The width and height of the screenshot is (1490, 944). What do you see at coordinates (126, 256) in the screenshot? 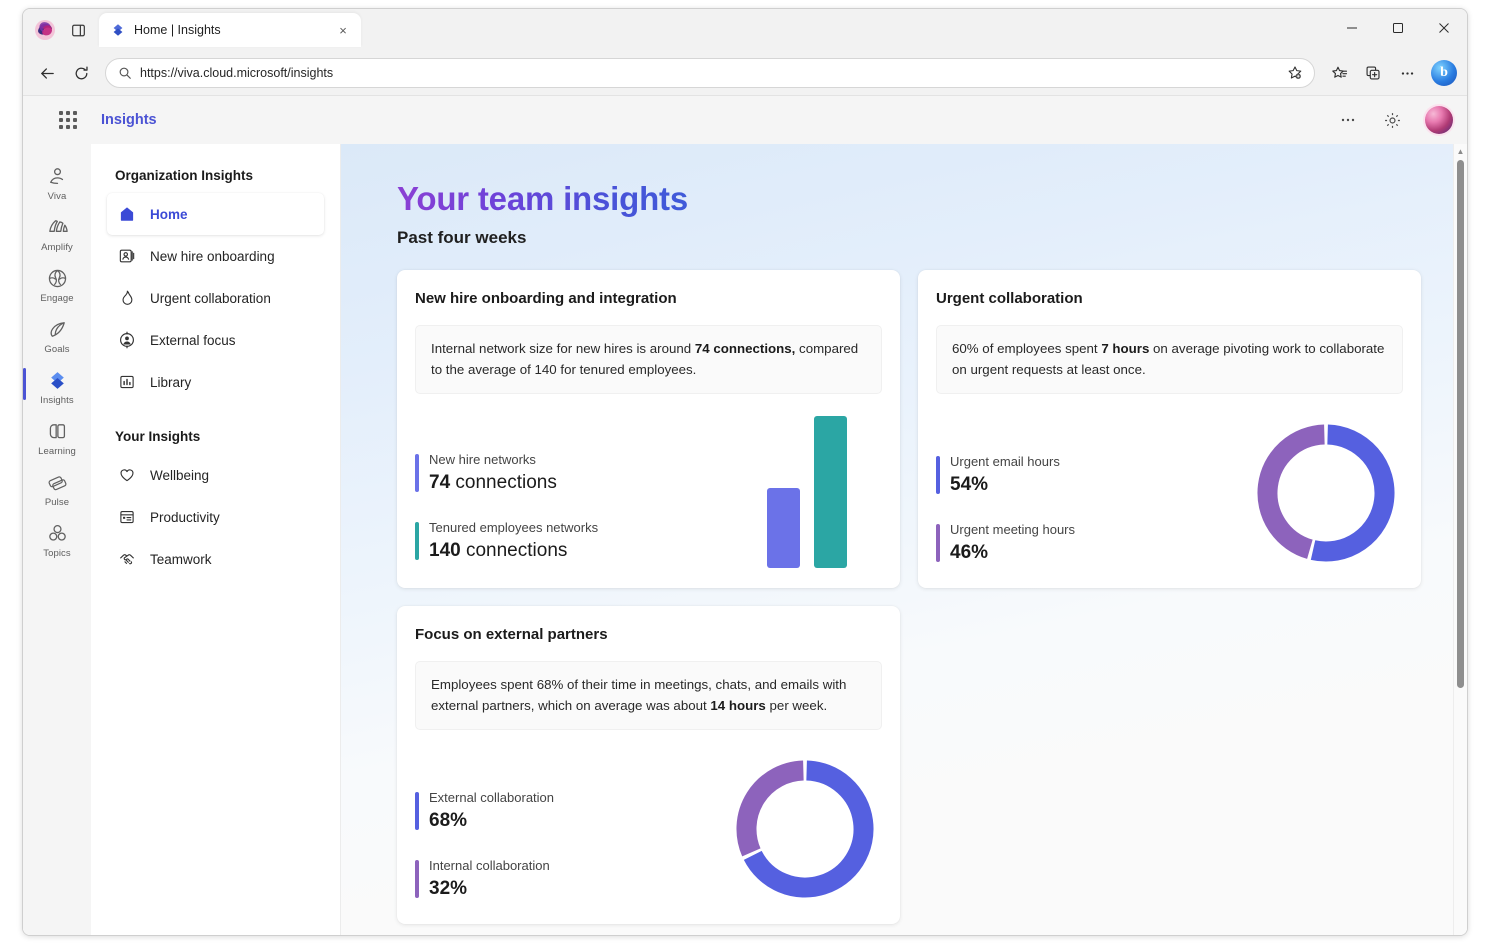
I see `contact-card-icon` at bounding box center [126, 256].